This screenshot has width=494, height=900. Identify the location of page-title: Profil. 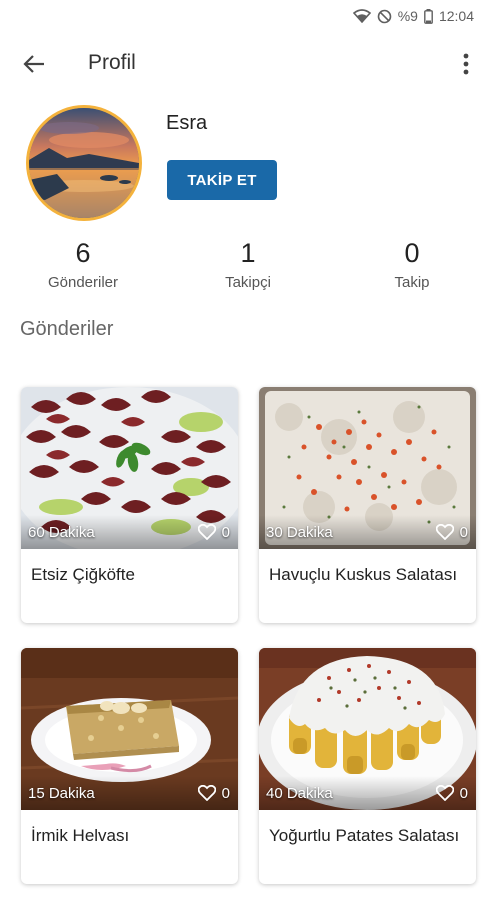
(112, 62).